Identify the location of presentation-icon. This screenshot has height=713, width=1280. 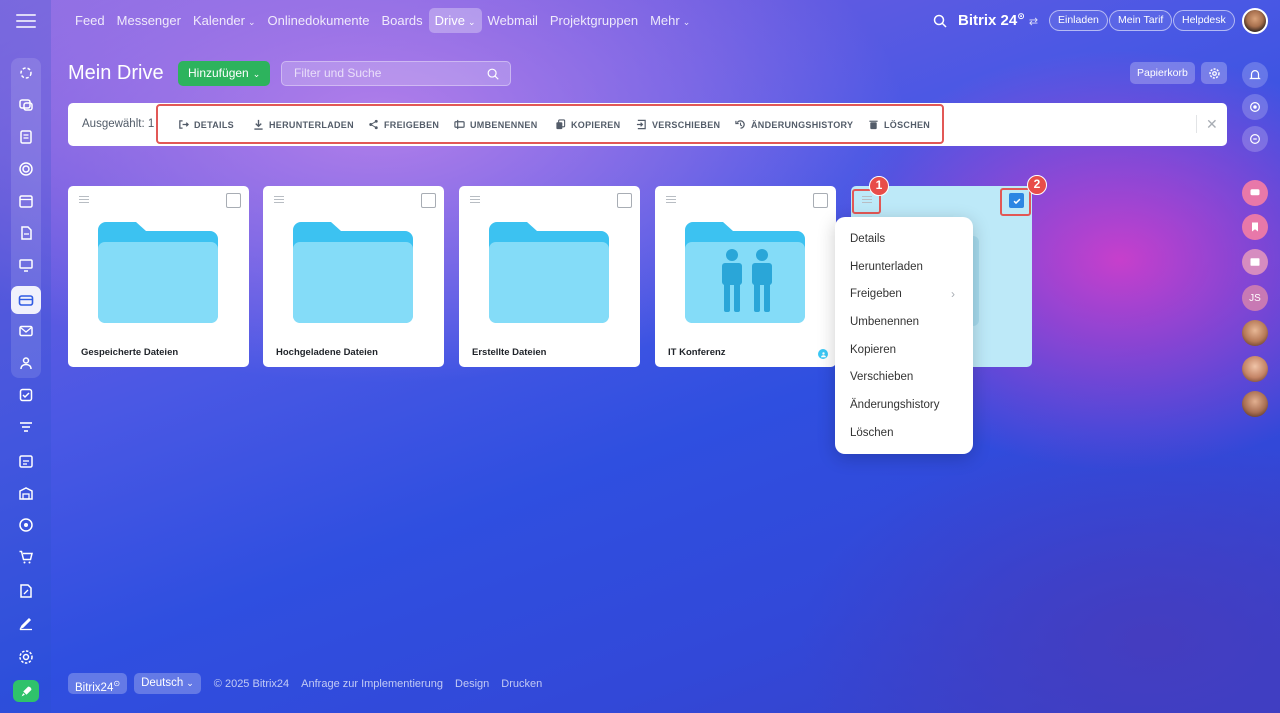
(26, 265).